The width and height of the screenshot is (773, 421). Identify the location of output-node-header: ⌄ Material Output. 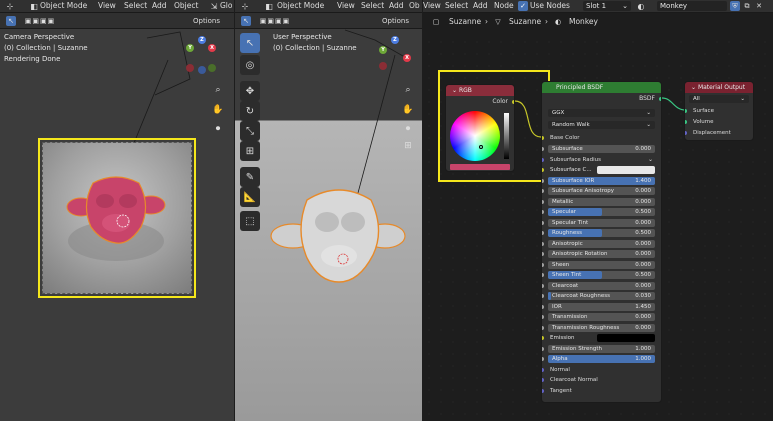
(719, 87).